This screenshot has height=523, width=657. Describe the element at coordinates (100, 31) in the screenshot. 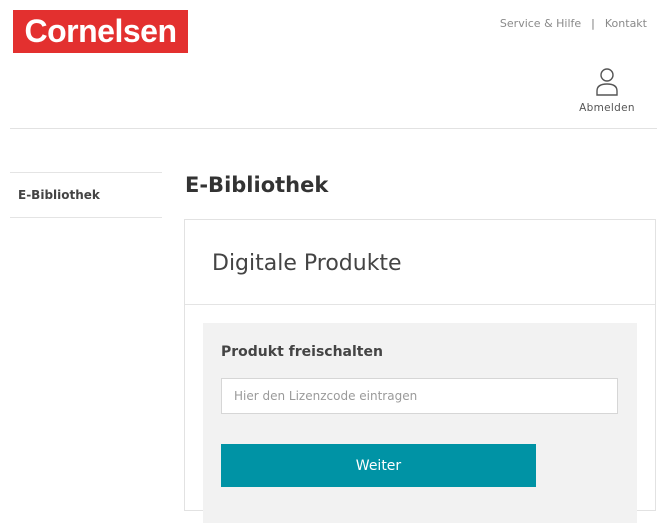

I see `cornelsen-logo: Cornelsen` at that location.